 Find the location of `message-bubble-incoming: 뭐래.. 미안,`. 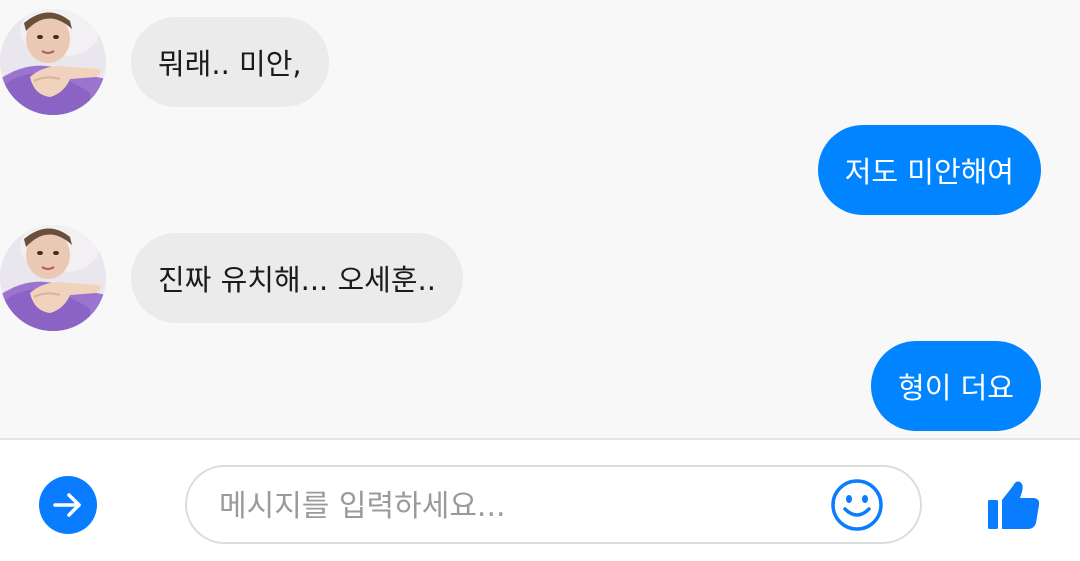

message-bubble-incoming: 뭐래.. 미안, is located at coordinates (230, 62).